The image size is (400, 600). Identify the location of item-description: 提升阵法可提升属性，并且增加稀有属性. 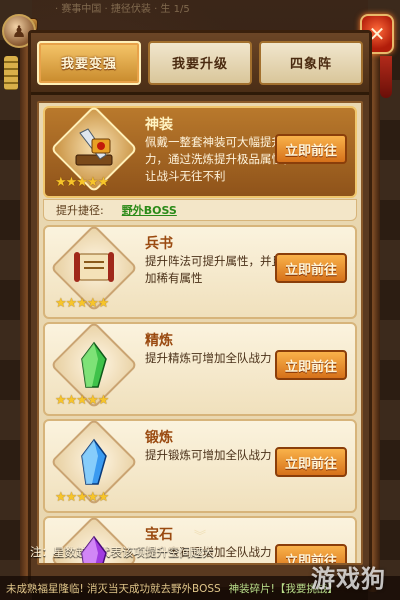
(220, 269).